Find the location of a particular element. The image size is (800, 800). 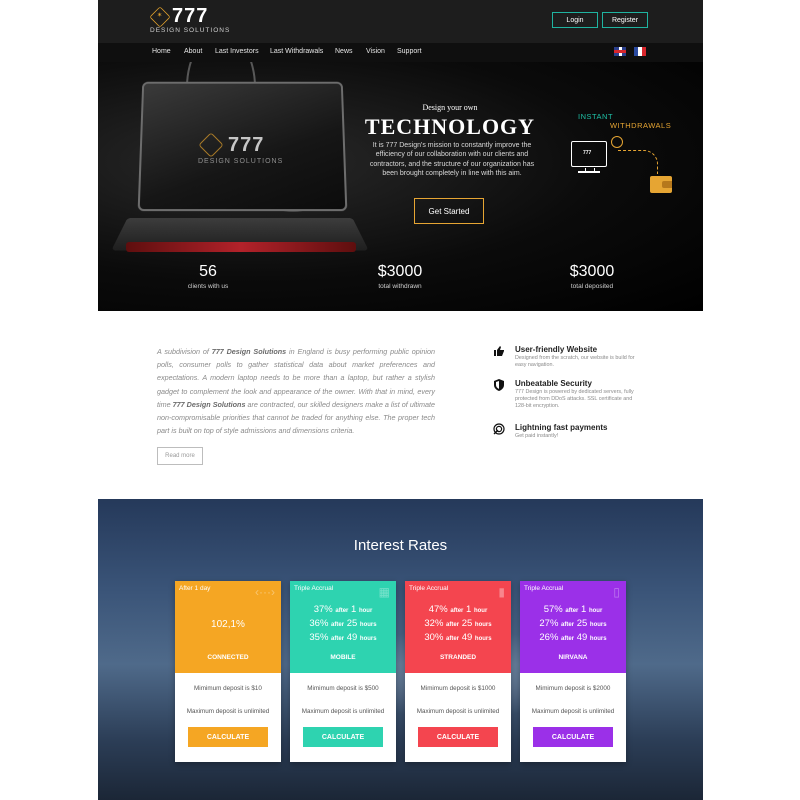

rate-unit: hour is located at coordinates (365, 611).